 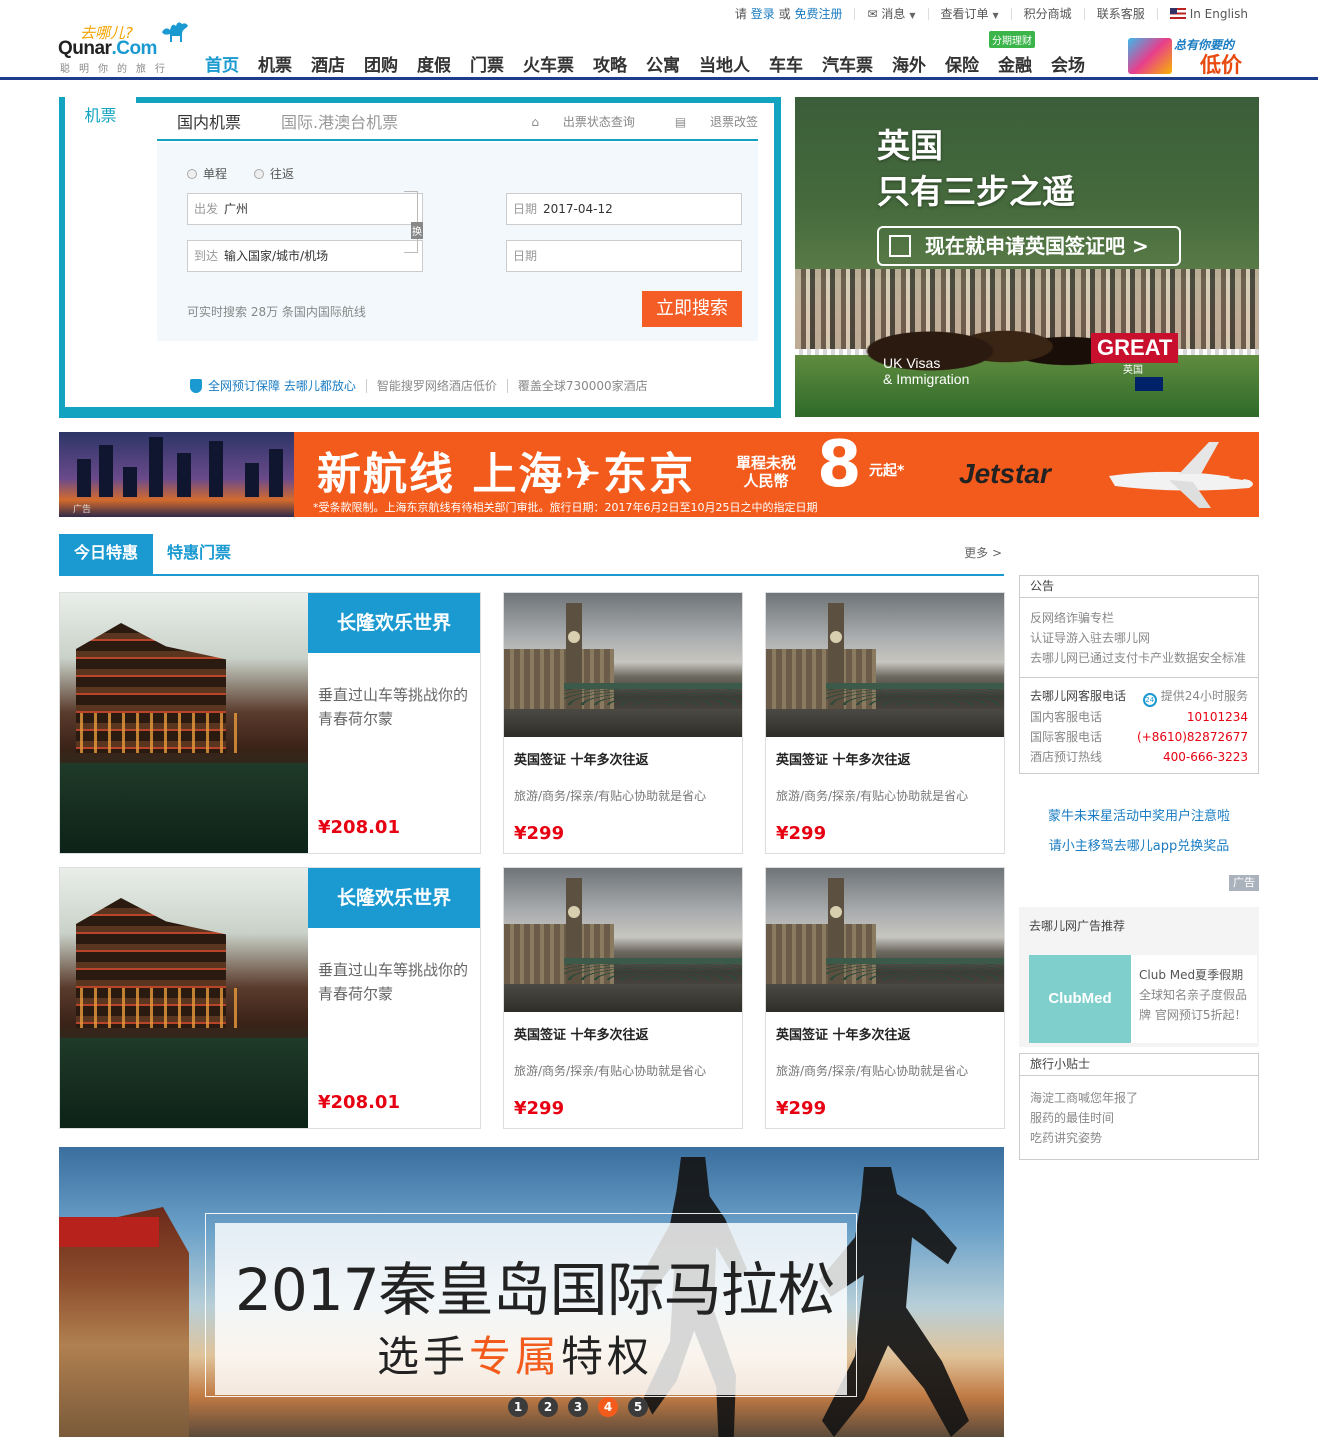 What do you see at coordinates (274, 173) in the screenshot?
I see `round-trip-radio: 往返` at bounding box center [274, 173].